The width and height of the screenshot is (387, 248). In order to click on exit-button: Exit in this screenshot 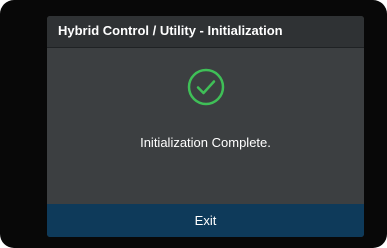, I will do `click(205, 220)`.